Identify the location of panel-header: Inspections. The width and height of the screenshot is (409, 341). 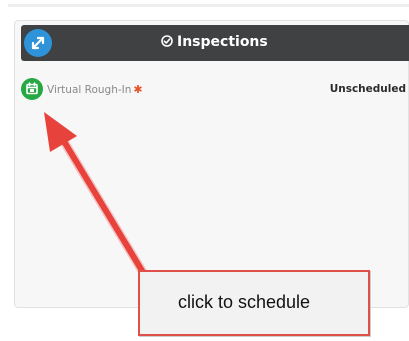
(215, 43).